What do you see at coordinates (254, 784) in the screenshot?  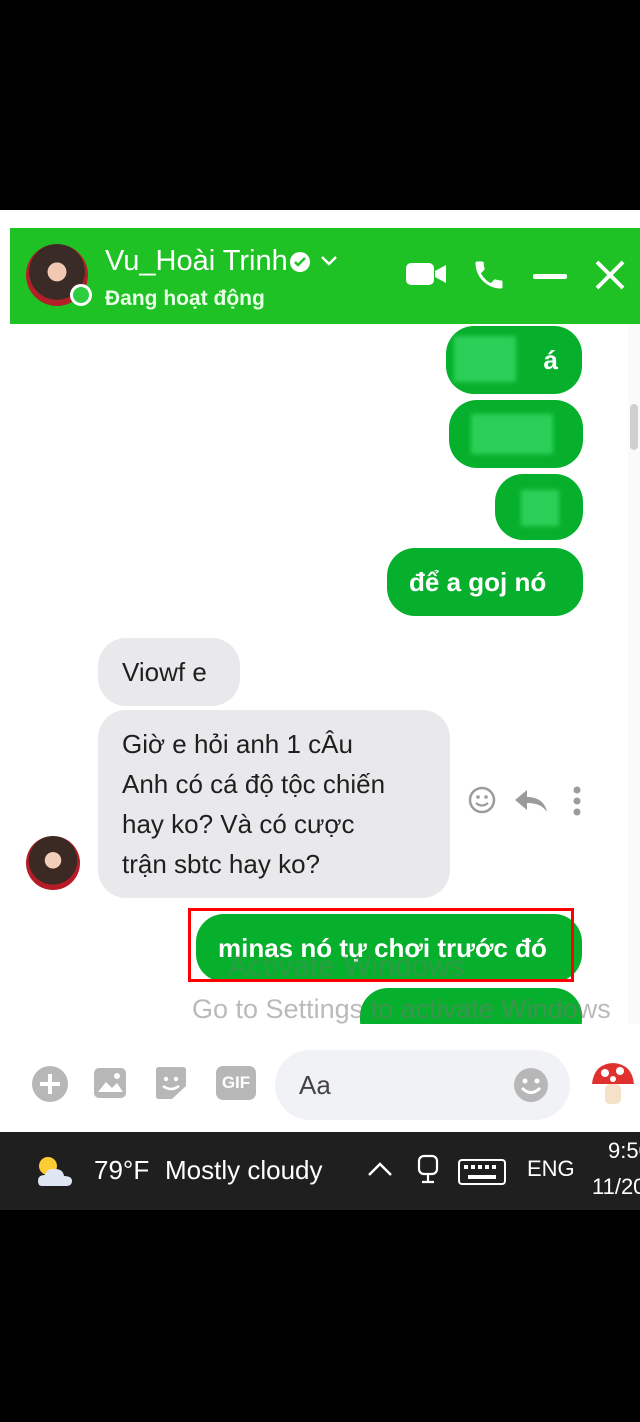 I see `message-line: Anh có cá độ tộc chiến` at bounding box center [254, 784].